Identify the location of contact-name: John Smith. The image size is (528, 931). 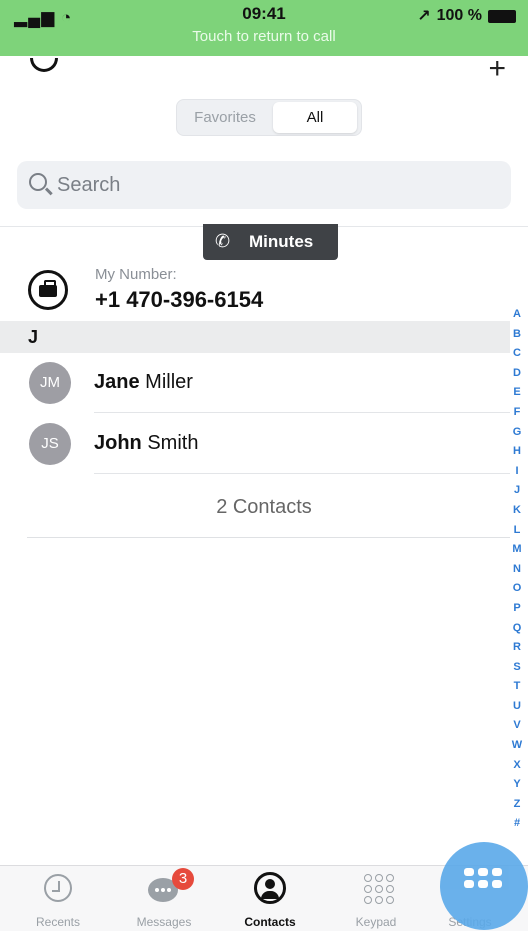
(146, 443).